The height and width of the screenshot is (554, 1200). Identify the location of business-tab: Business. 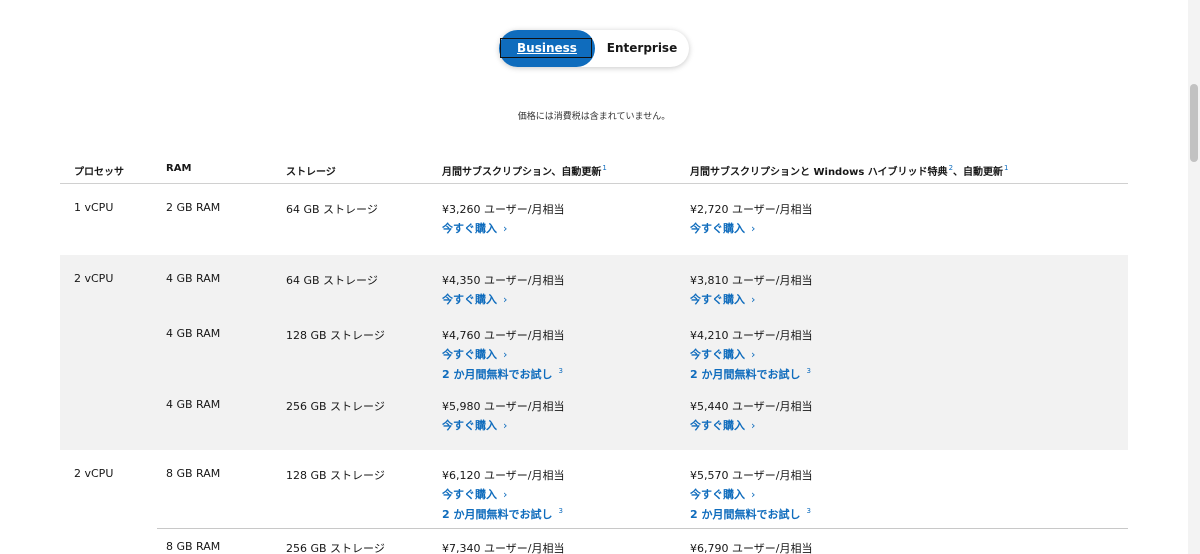
(547, 48).